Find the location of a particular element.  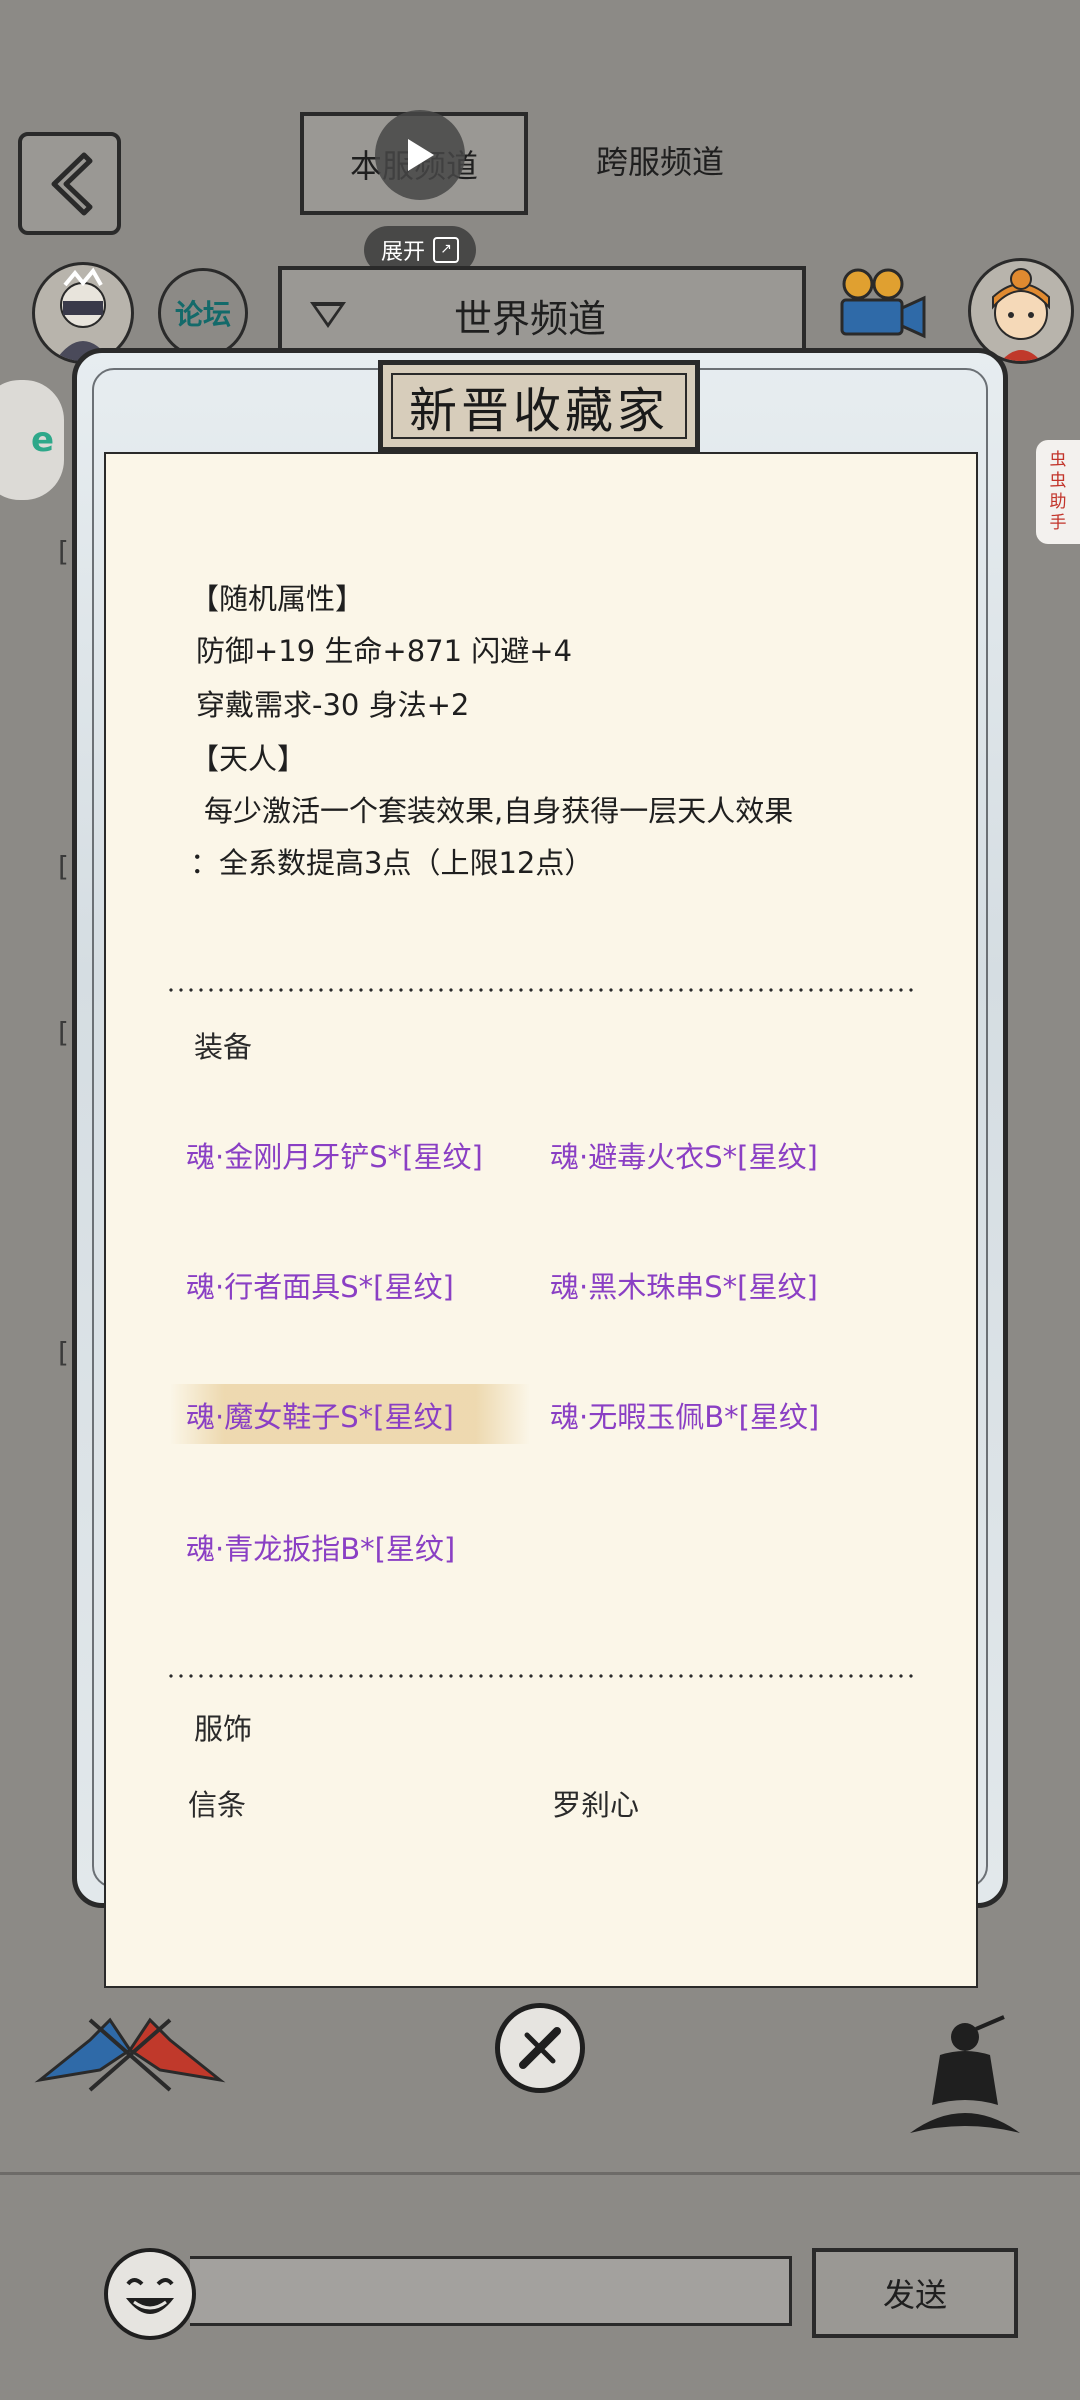

close-icon is located at coordinates (540, 2048).